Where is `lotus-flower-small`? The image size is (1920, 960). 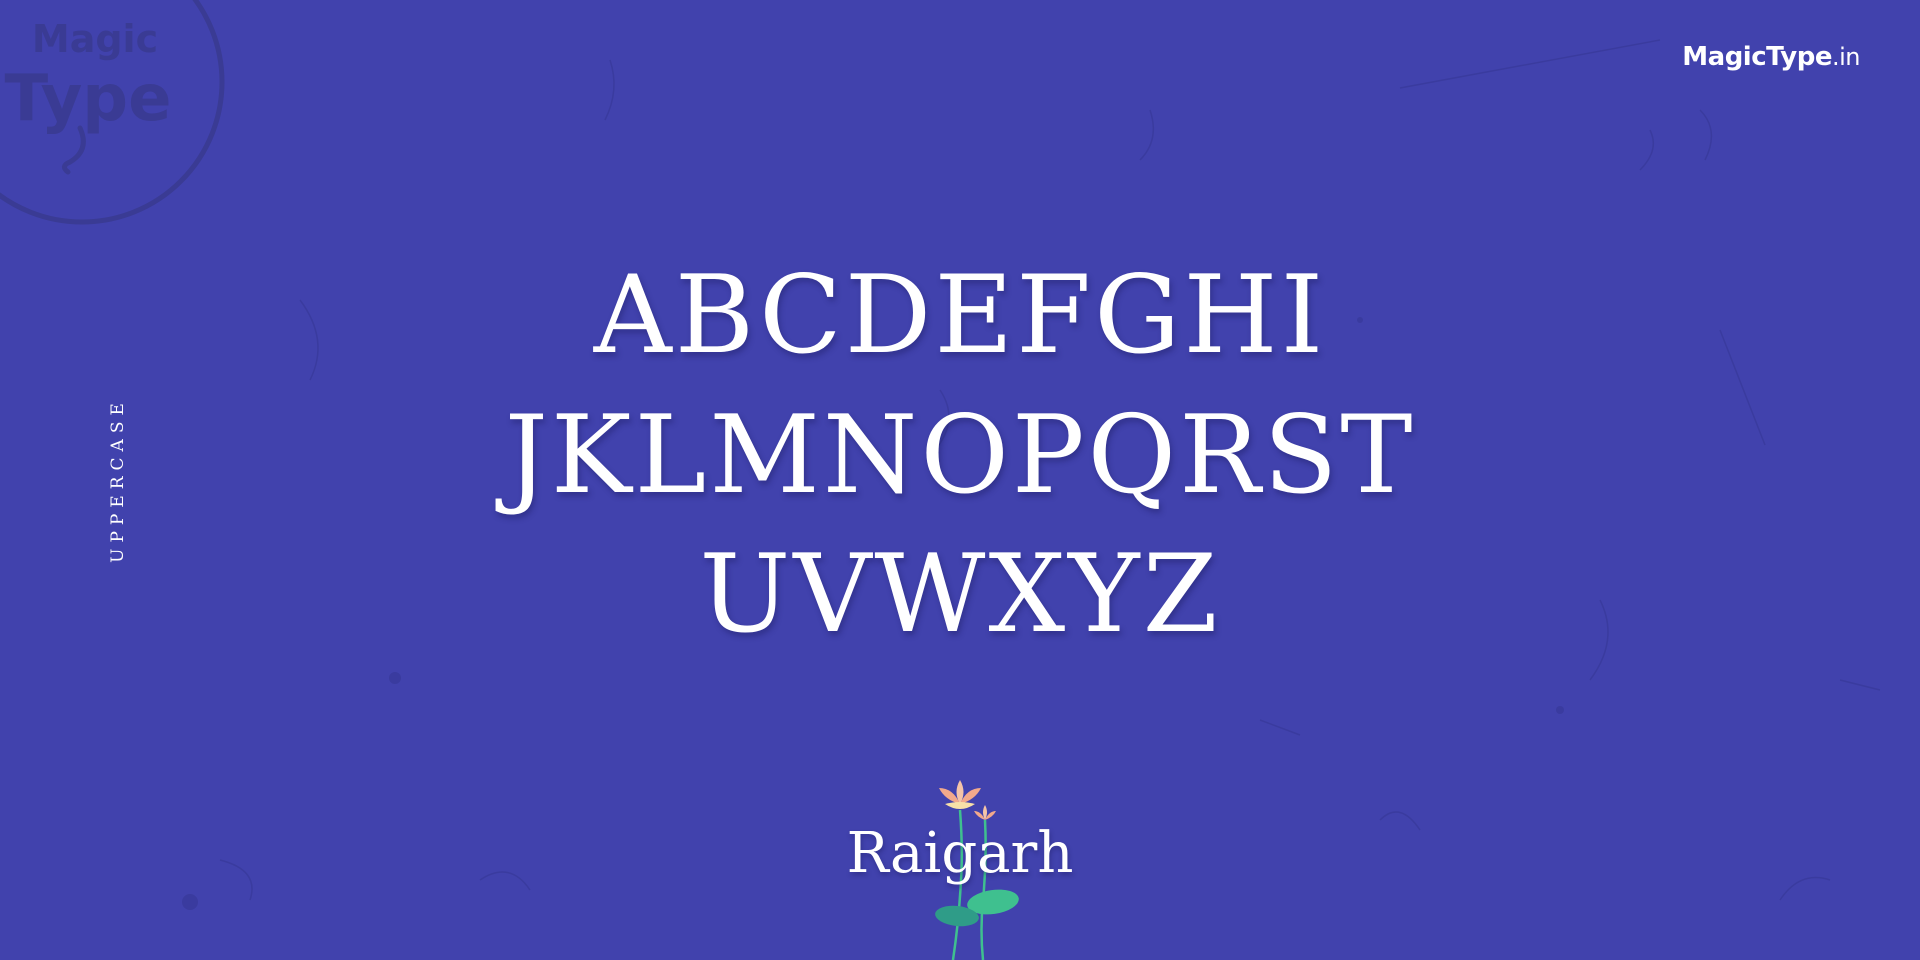 lotus-flower-small is located at coordinates (985, 812).